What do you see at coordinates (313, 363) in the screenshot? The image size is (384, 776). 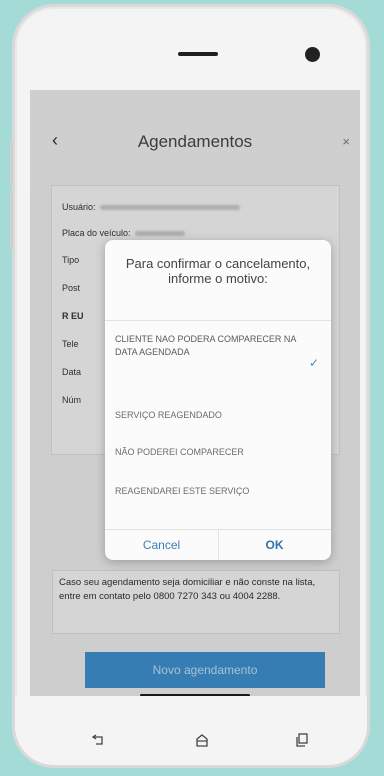 I see `checkmark-icon: ✓` at bounding box center [313, 363].